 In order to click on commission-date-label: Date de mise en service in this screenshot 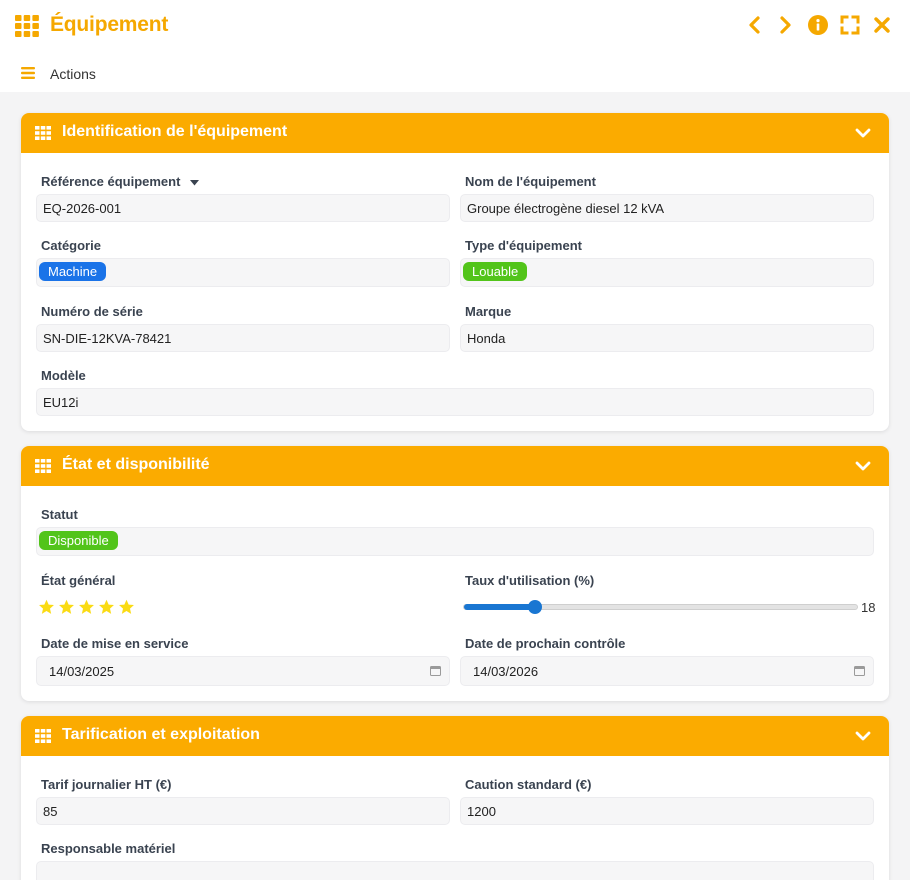, I will do `click(115, 643)`.